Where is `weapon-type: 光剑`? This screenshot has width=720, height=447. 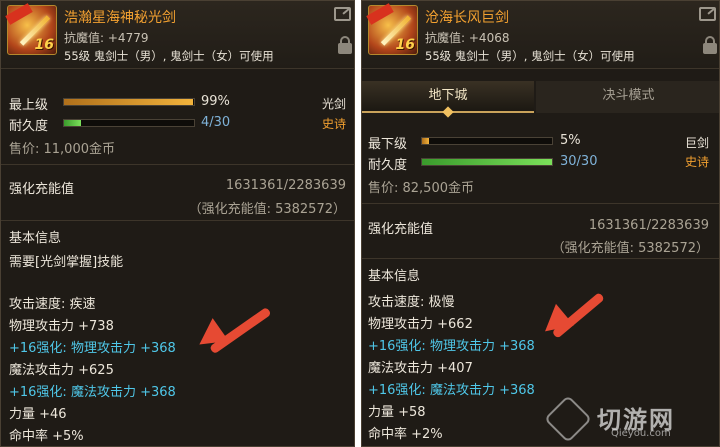
weapon-type: 光剑 is located at coordinates (333, 104).